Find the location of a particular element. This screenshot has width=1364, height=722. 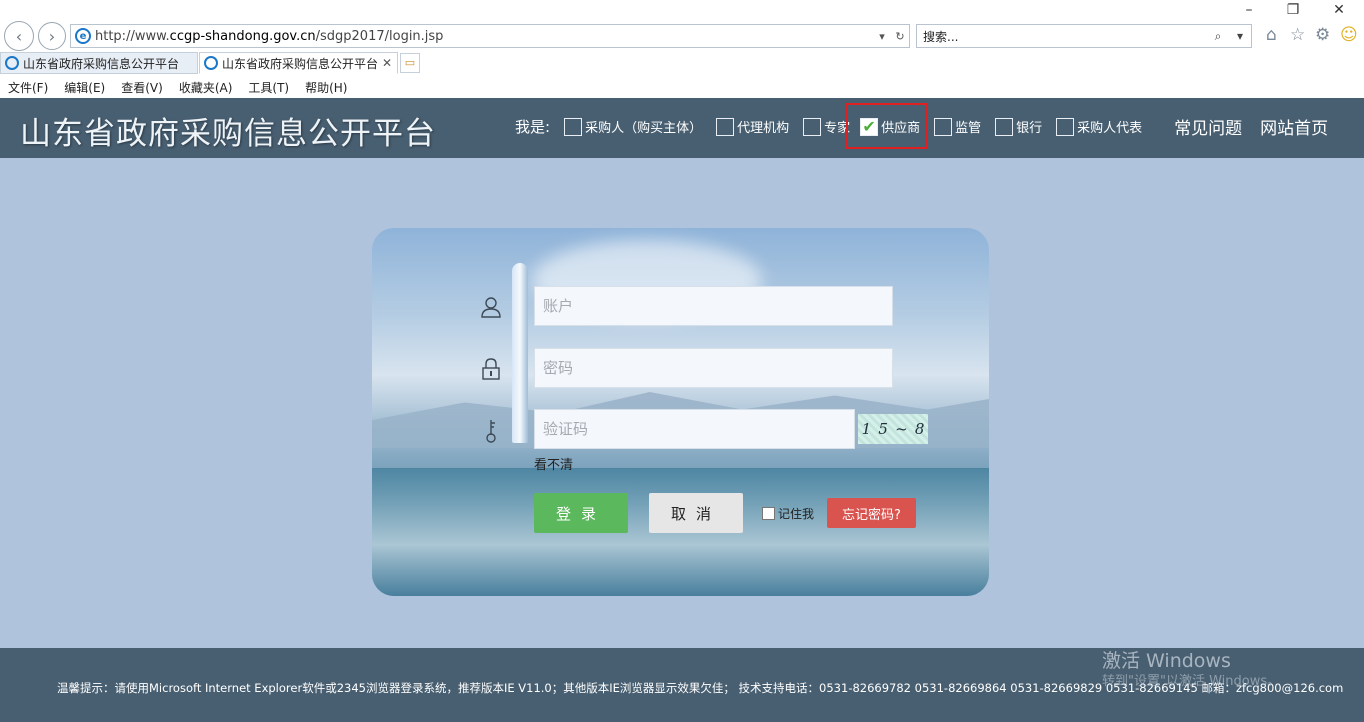

home-icon: ⌂ is located at coordinates (1271, 35).